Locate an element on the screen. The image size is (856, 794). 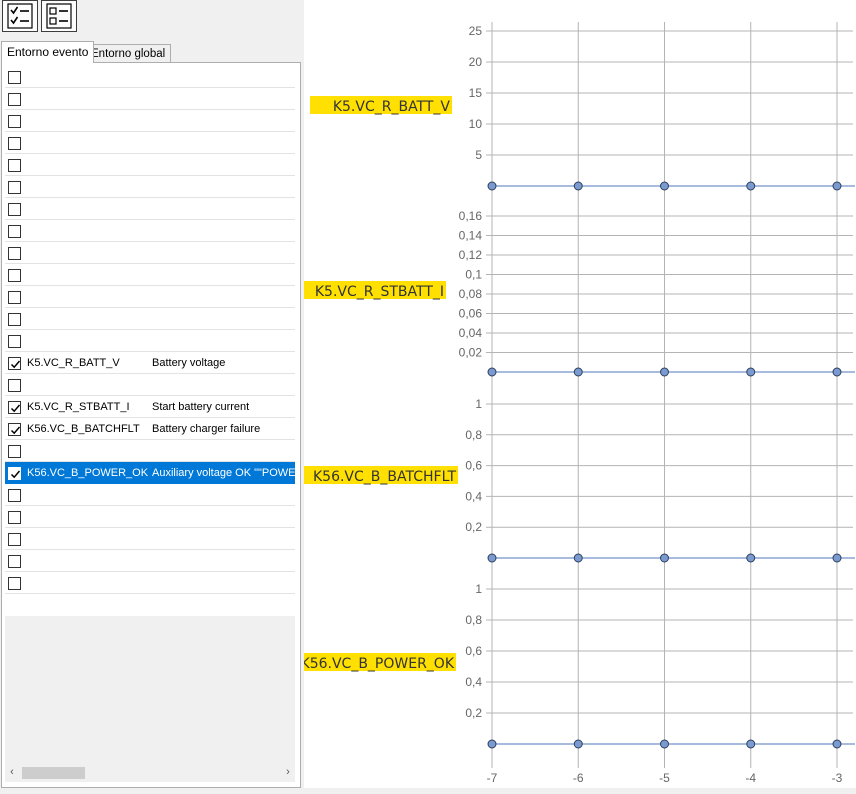
x-tick-label: -7 is located at coordinates (492, 778).